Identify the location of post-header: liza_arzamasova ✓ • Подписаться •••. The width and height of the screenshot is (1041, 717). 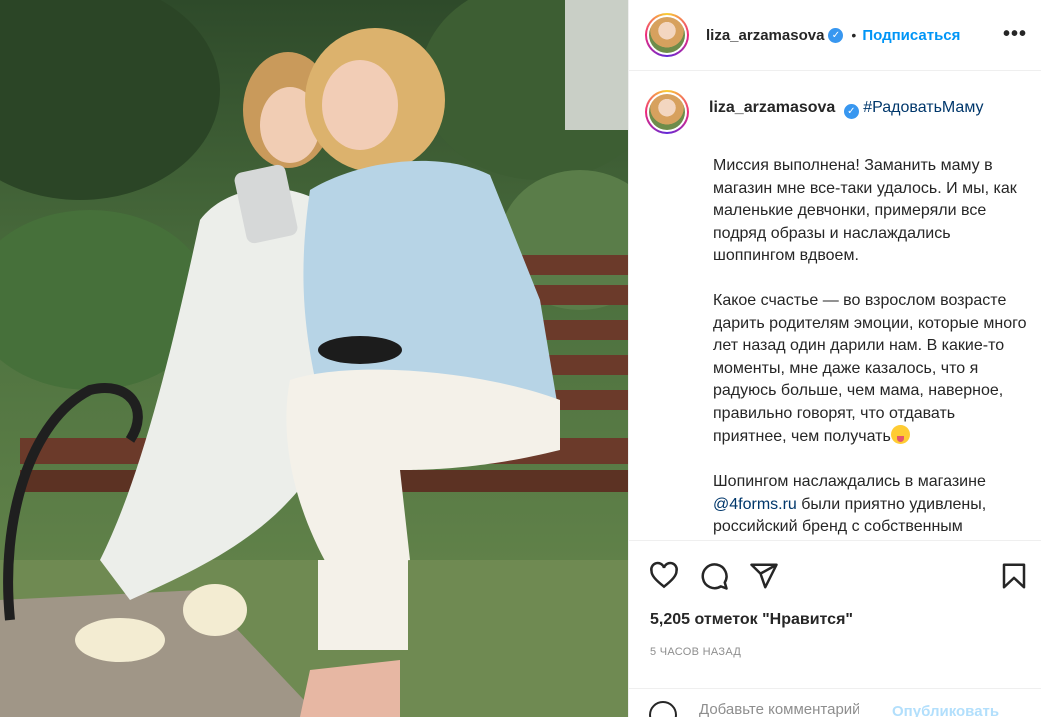
(835, 35).